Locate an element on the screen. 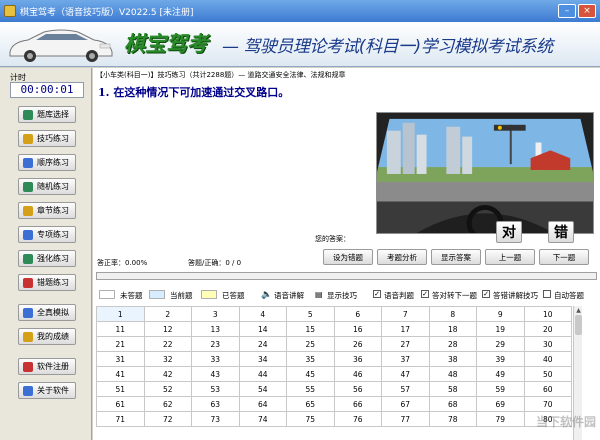 The image size is (600, 440). question-cell: 26 is located at coordinates (357, 344).